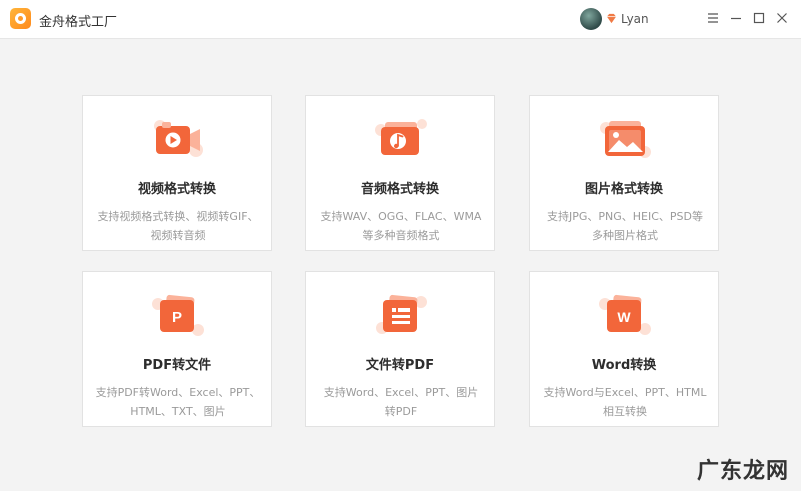 Image resolution: width=801 pixels, height=491 pixels. Describe the element at coordinates (178, 402) in the screenshot. I see `card-description: 支持PDF转Word、Excel、PPT、 HTML、TXT、图片` at that location.